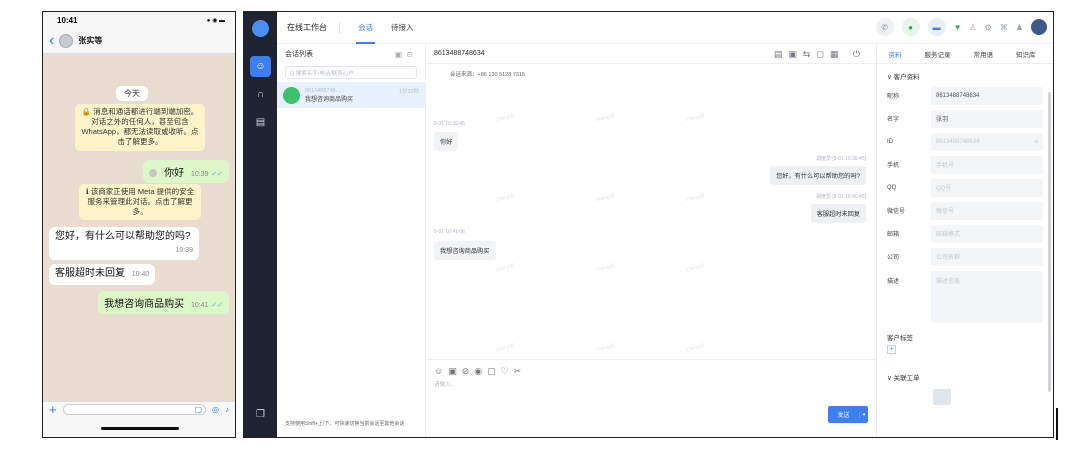  What do you see at coordinates (488, 75) in the screenshot?
I see `chat-source: 会话来源：+86 130 5128 7315` at bounding box center [488, 75].